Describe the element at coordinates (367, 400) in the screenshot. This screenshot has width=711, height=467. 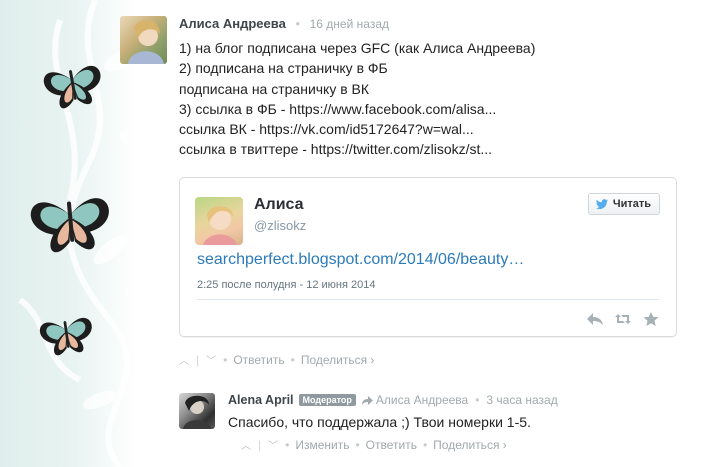
I see `reply-arrow-icon` at that location.